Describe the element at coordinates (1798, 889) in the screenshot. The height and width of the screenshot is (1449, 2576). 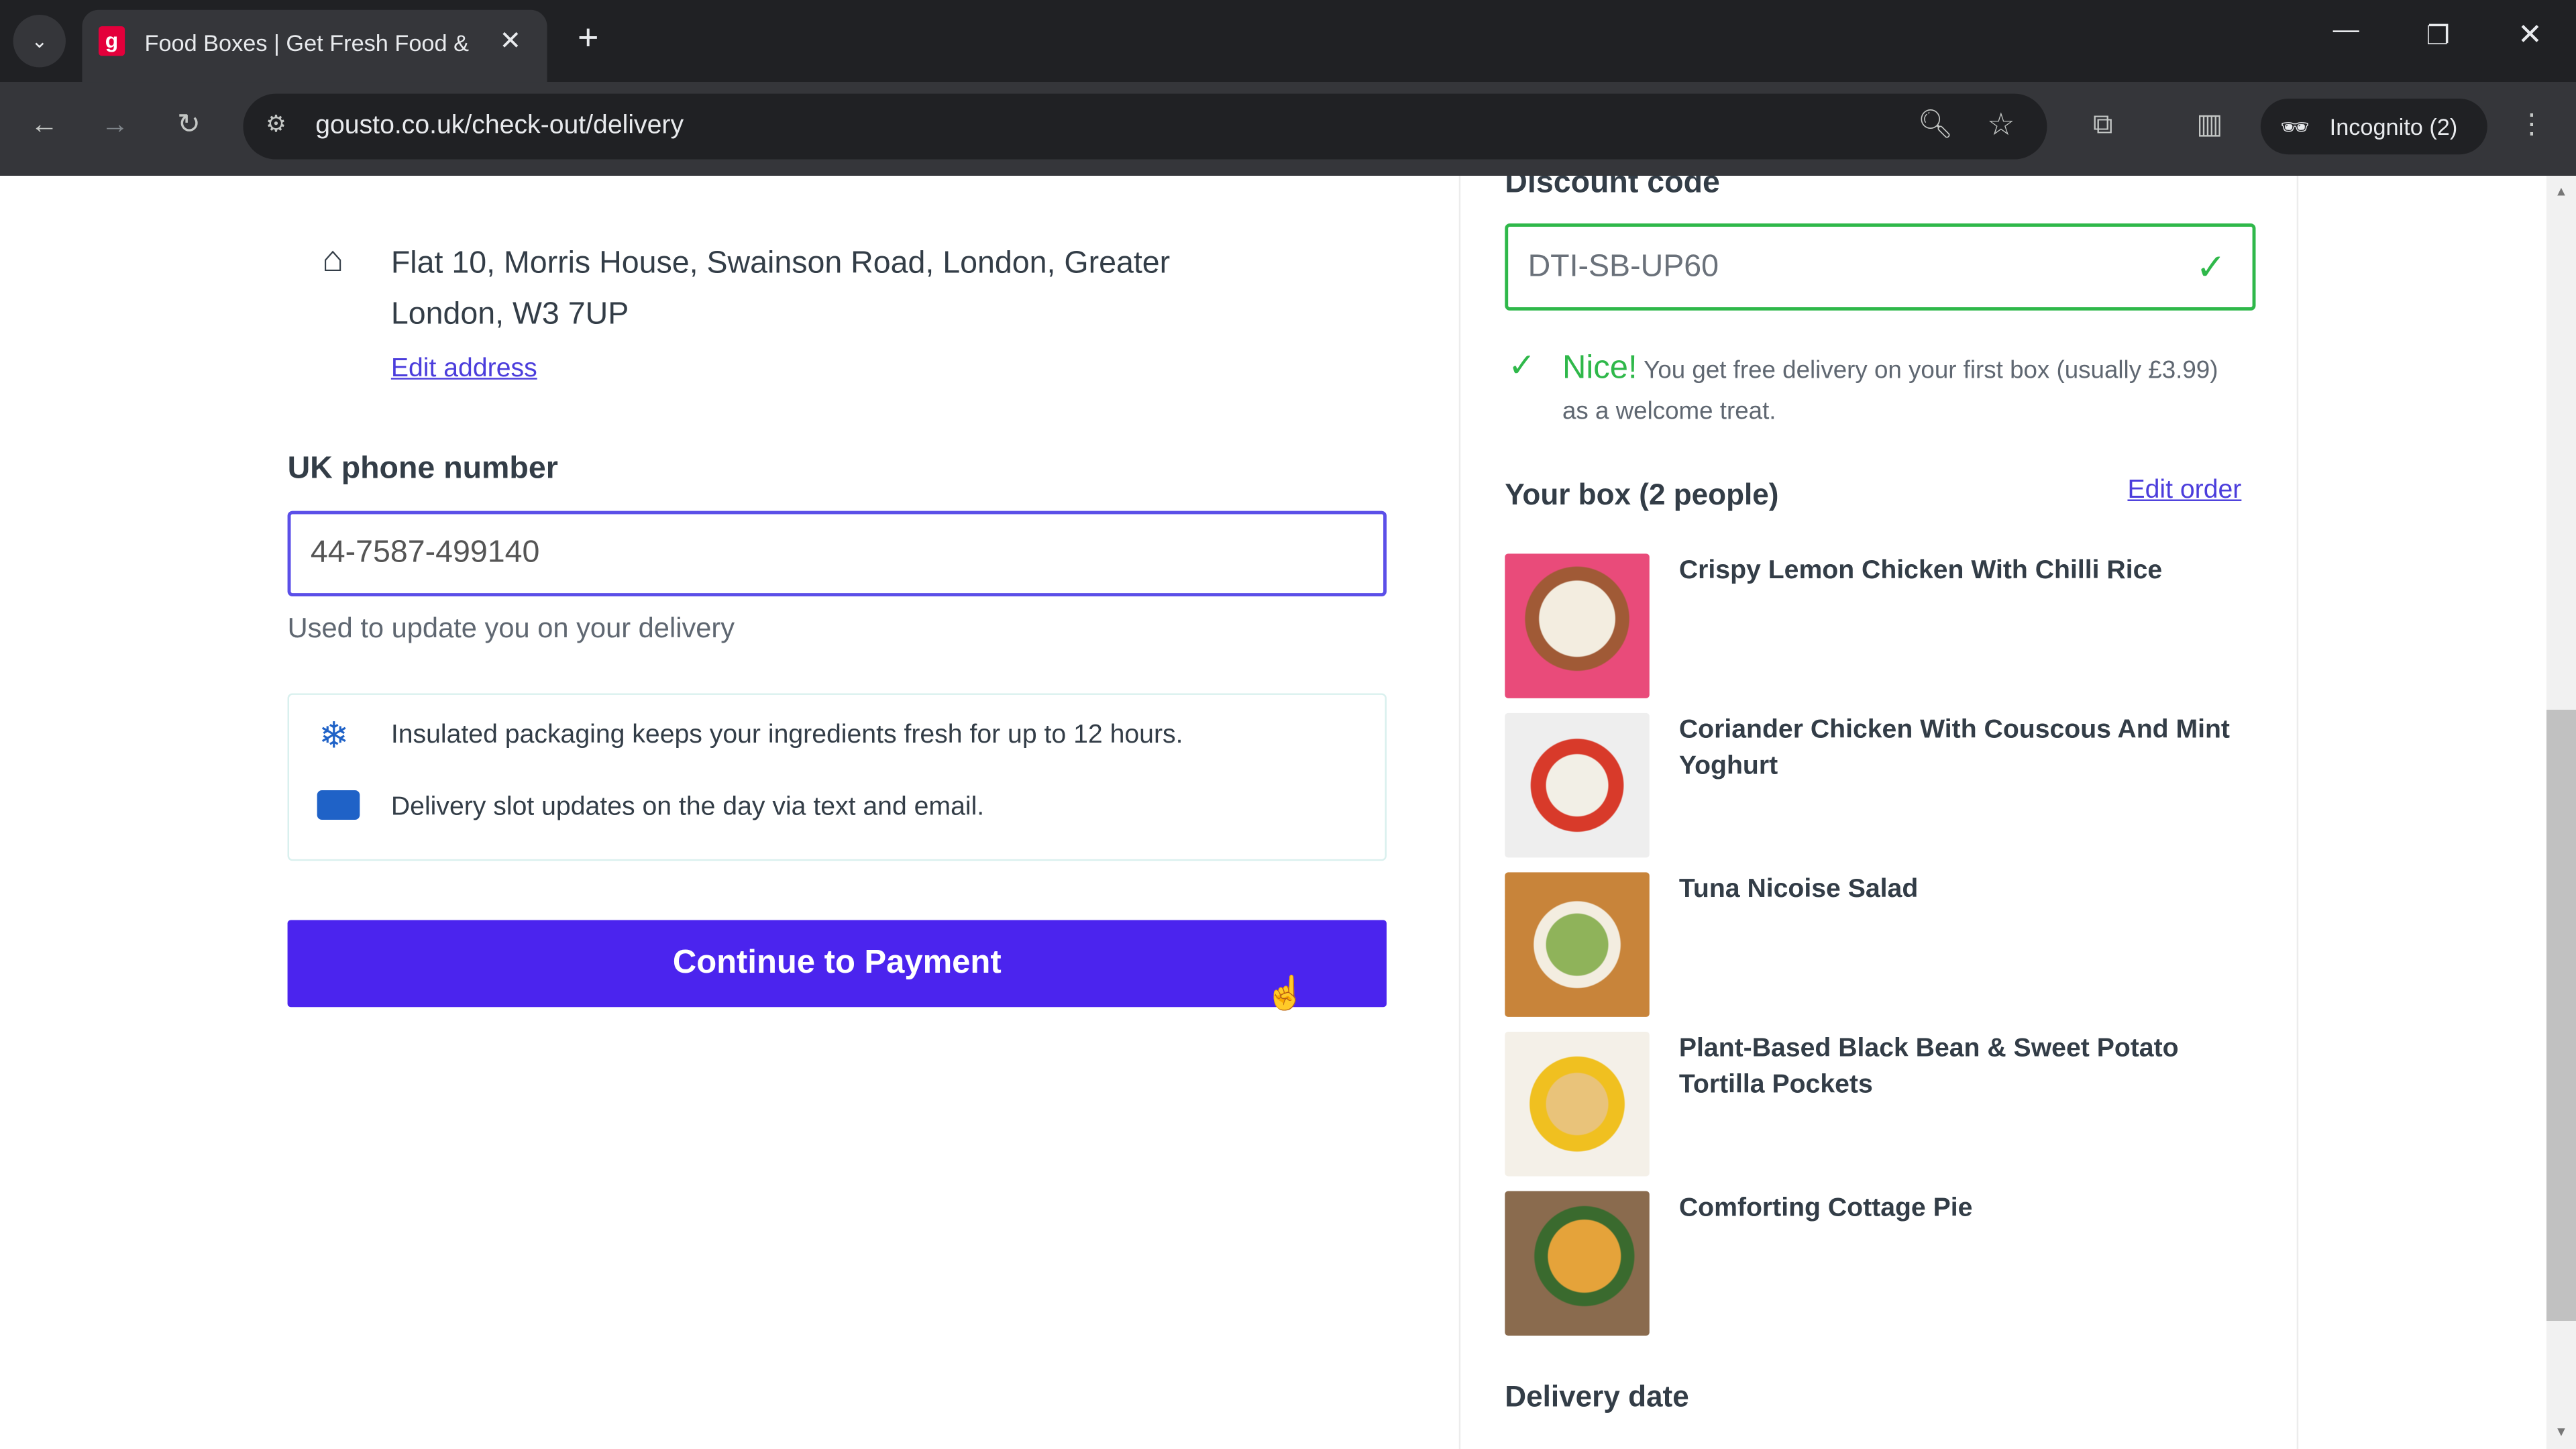
I see `meal-name: Tuna Nicoise Salad` at that location.